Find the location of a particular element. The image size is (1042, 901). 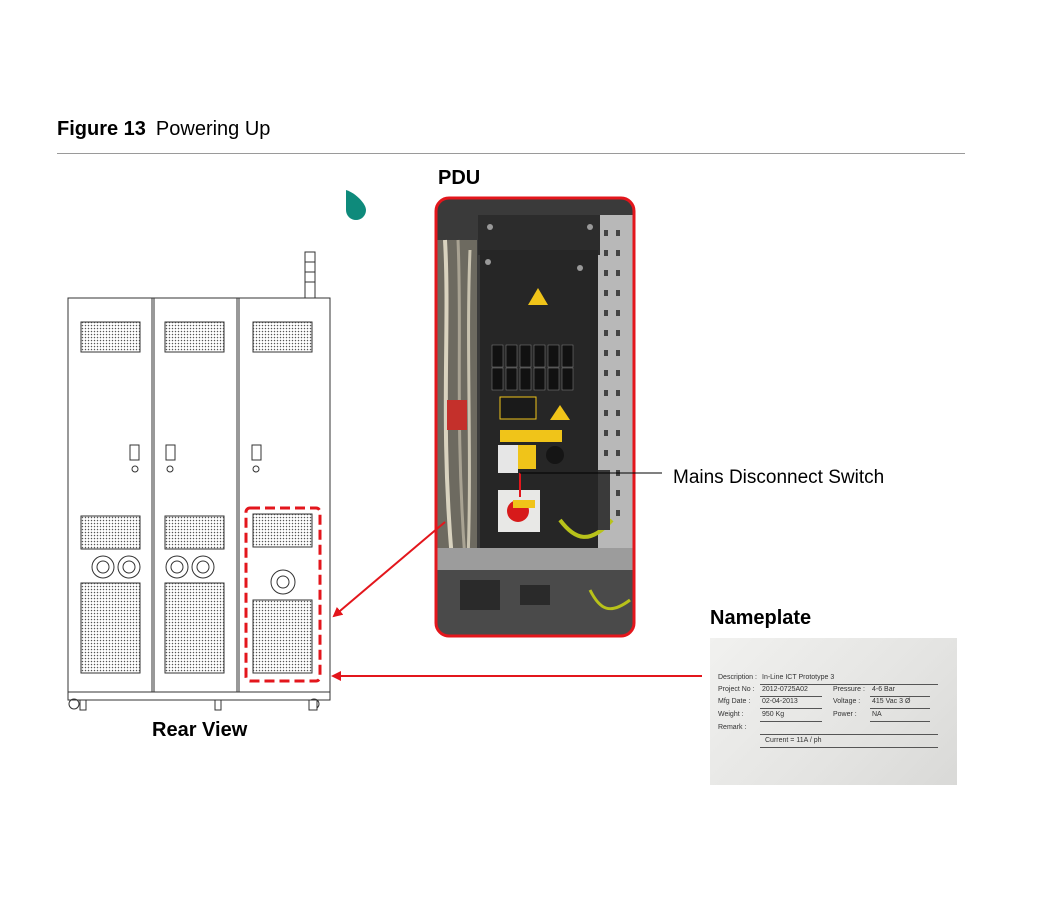

np-power-value: NA is located at coordinates (877, 714).